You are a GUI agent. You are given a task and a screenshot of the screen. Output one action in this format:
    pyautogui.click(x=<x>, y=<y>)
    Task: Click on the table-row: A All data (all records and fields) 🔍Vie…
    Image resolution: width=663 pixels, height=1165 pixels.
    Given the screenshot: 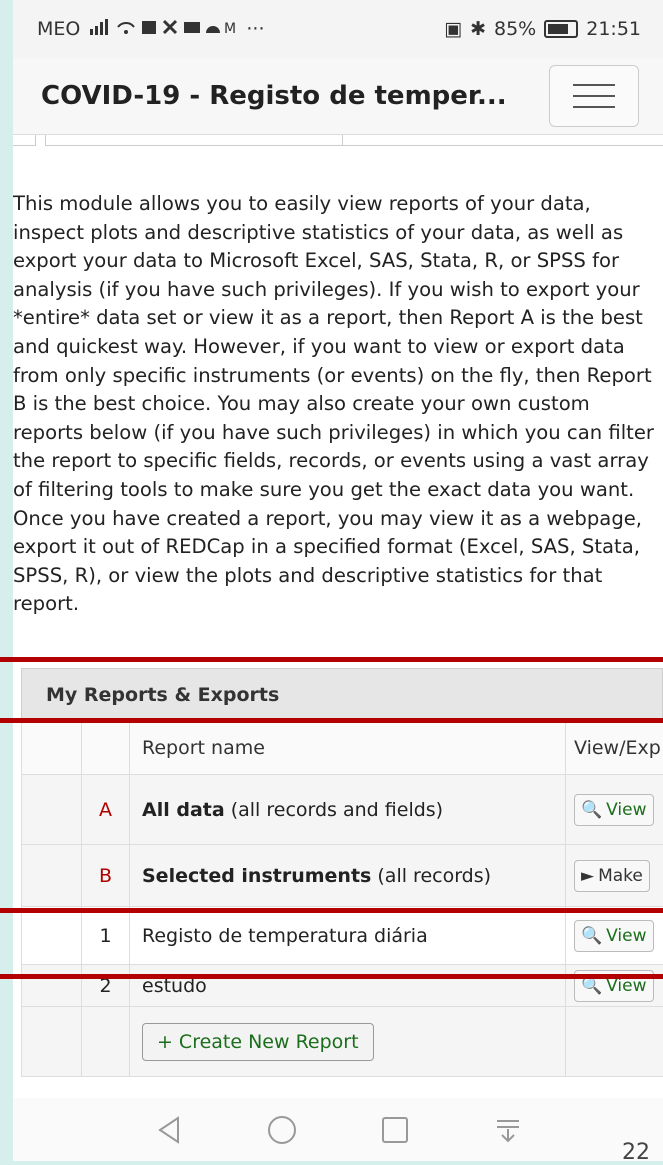 What is the action you would take?
    pyautogui.click(x=342, y=810)
    